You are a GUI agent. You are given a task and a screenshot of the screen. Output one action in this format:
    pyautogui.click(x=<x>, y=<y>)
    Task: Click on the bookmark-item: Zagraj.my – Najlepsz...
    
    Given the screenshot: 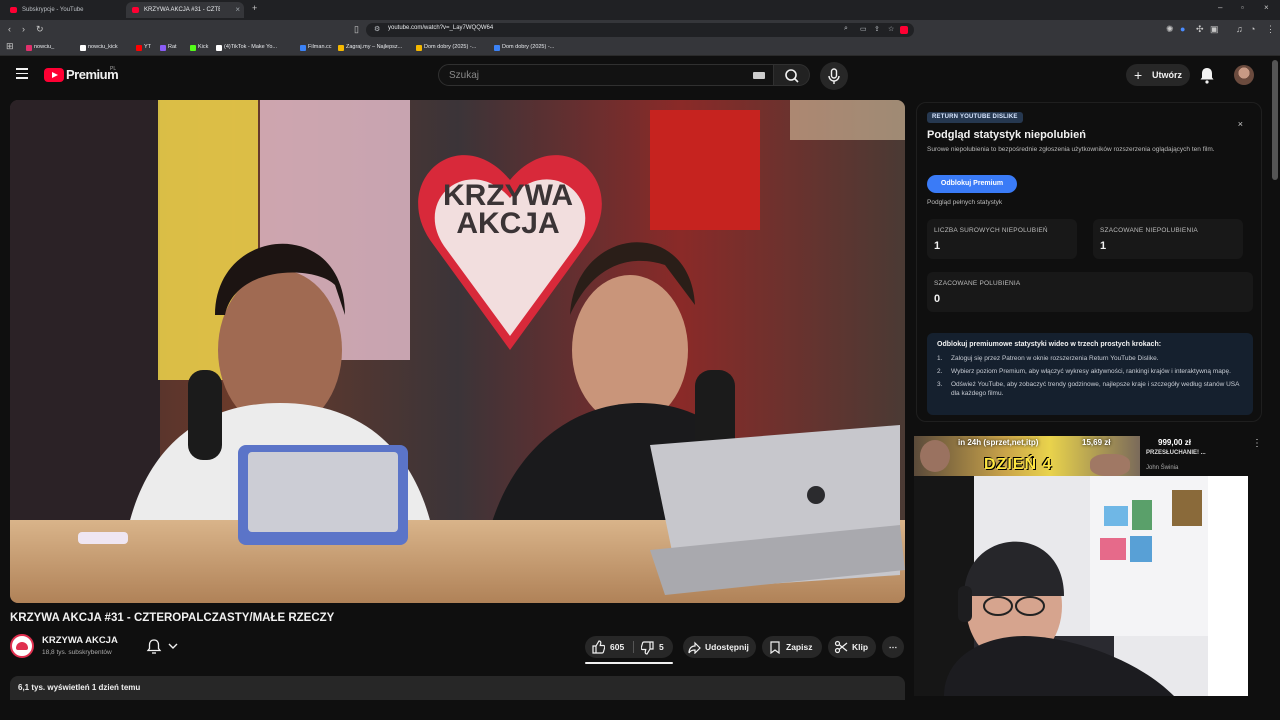 What is the action you would take?
    pyautogui.click(x=370, y=47)
    